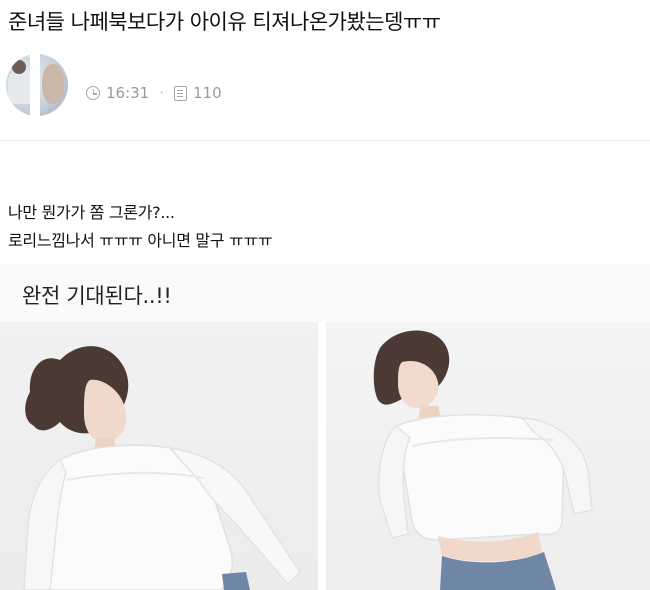 The width and height of the screenshot is (650, 590). I want to click on post-body: 나만 뭔가가 쫌 그론가?... 로리느낌나서 ㅠㅠㅠ 아니면 말구 ㅠㅠㅠ, so click(140, 227).